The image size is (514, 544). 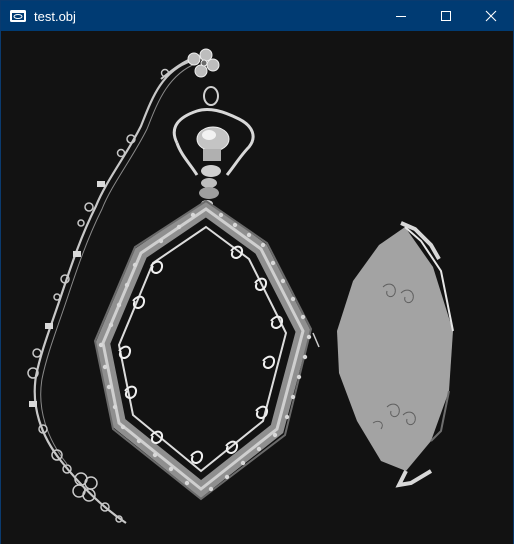 I want to click on window-controls, so click(x=445, y=16).